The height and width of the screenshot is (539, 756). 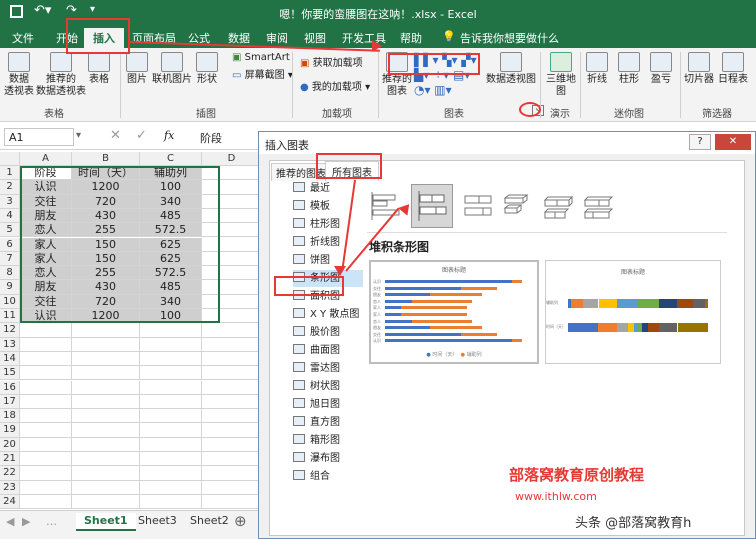 I want to click on chevron-down-icon: ▾, so click(x=78, y=135).